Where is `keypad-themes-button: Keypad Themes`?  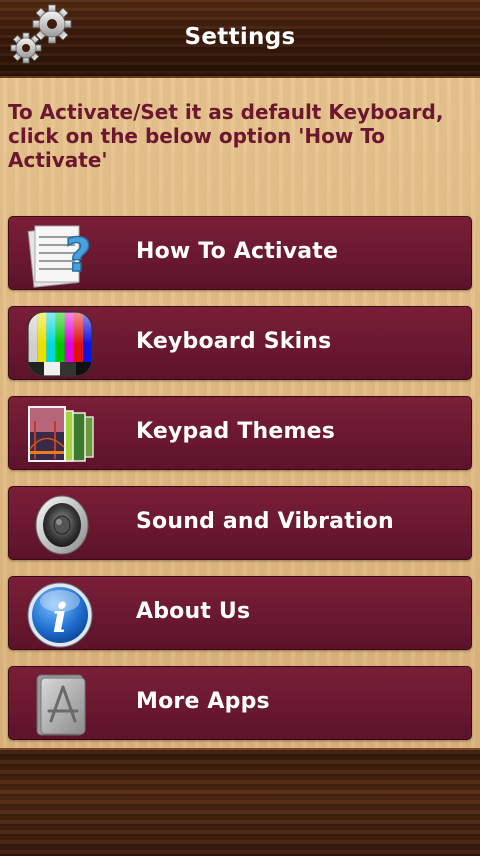 keypad-themes-button: Keypad Themes is located at coordinates (240, 433).